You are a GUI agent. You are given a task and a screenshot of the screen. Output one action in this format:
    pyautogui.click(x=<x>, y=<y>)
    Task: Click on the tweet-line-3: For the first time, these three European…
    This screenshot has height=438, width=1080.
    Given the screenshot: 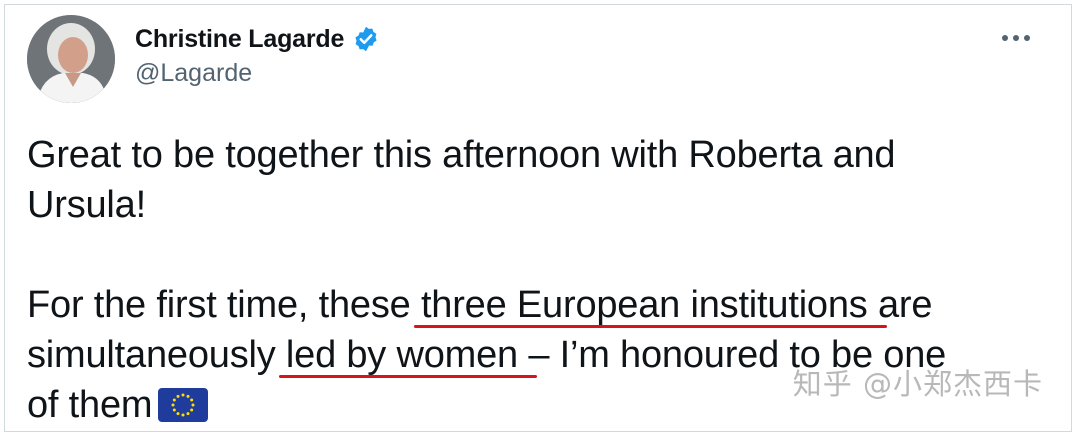 What is the action you would take?
    pyautogui.click(x=542, y=305)
    